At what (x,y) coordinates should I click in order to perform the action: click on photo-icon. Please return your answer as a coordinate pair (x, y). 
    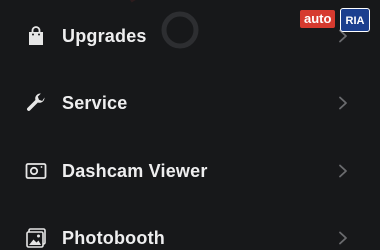
    Looking at the image, I should click on (36, 238).